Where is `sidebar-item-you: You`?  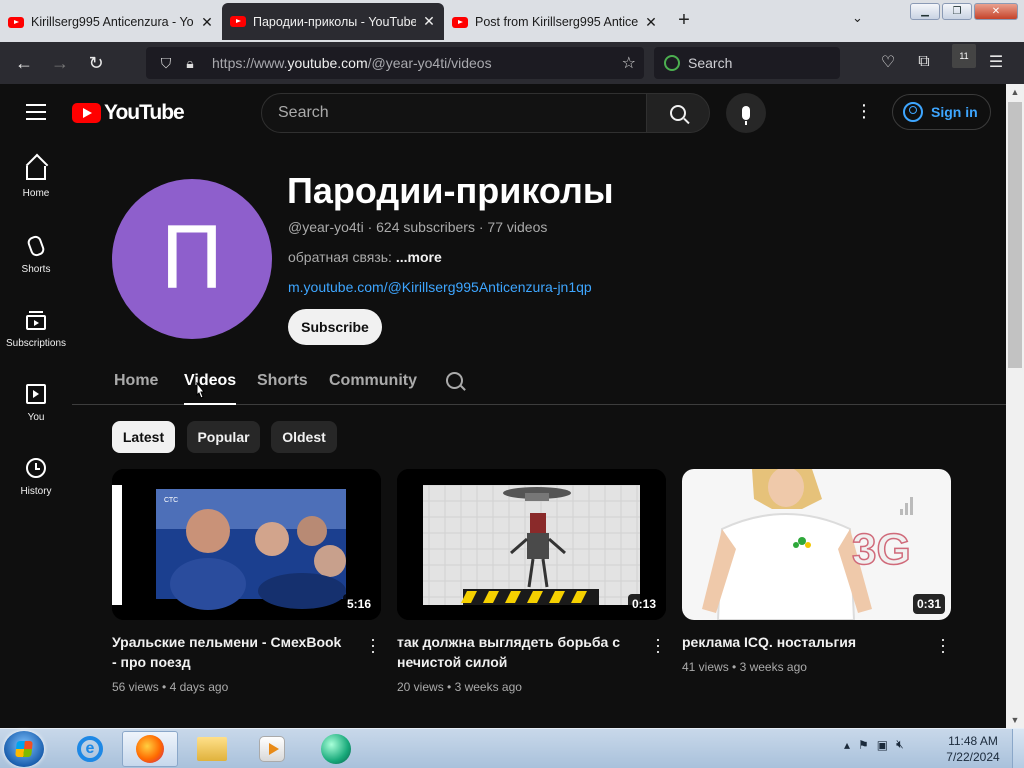
sidebar-item-you: You is located at coordinates (36, 401).